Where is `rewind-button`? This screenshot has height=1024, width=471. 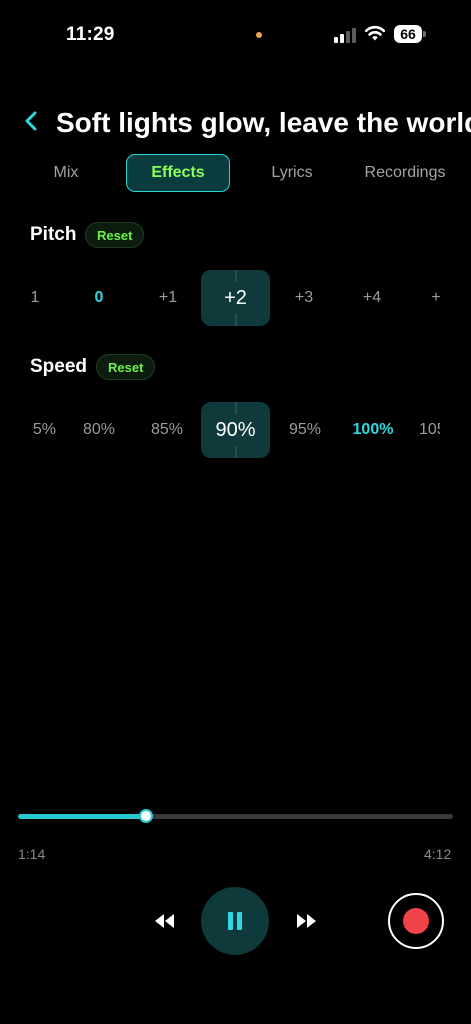 rewind-button is located at coordinates (165, 921).